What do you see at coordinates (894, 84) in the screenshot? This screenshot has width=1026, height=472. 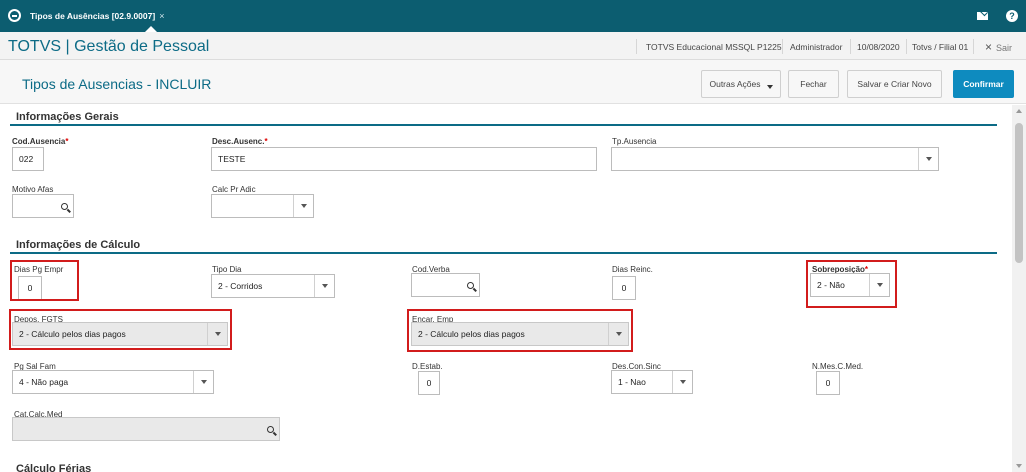 I see `save-and-new-button: Salvar e Criar Novo` at bounding box center [894, 84].